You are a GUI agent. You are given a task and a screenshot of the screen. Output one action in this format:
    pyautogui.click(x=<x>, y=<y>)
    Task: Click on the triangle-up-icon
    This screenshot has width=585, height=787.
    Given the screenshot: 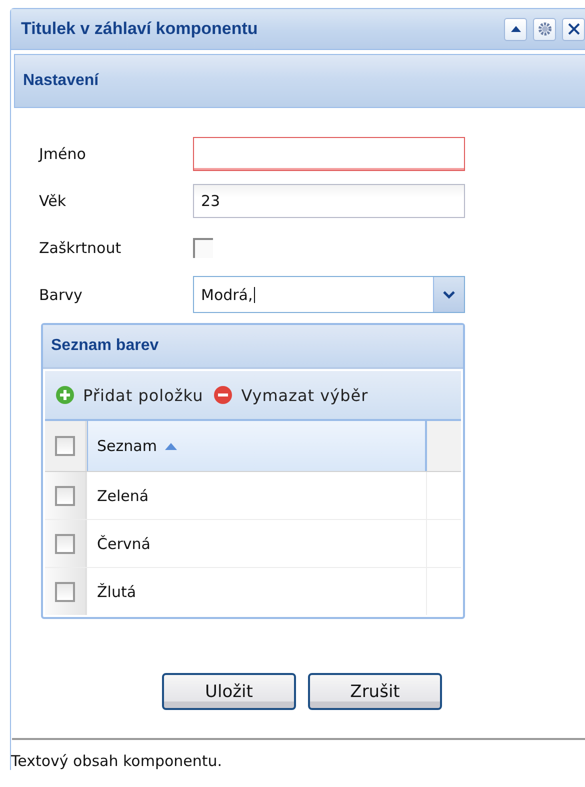 What is the action you would take?
    pyautogui.click(x=516, y=29)
    